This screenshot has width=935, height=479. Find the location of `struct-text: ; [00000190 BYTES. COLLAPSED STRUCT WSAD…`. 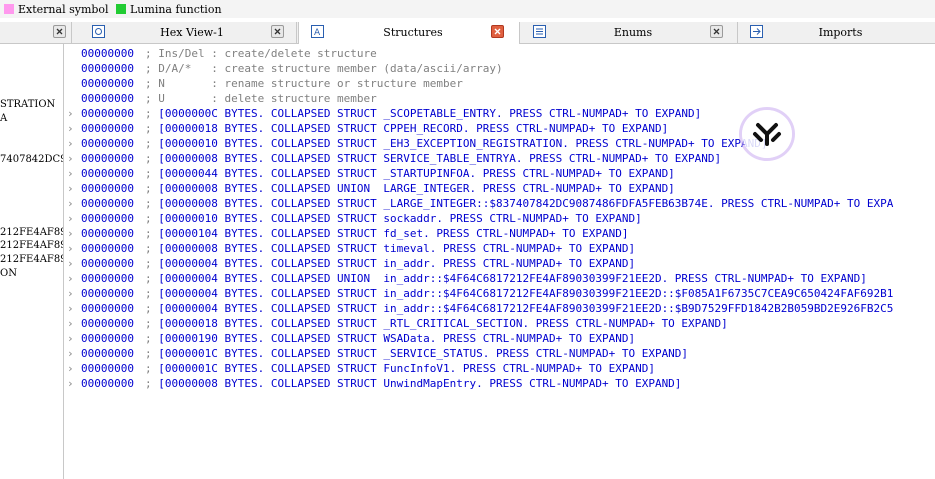

struct-text: ; [00000190 BYTES. COLLAPSED STRUCT WSAD… is located at coordinates (390, 338).